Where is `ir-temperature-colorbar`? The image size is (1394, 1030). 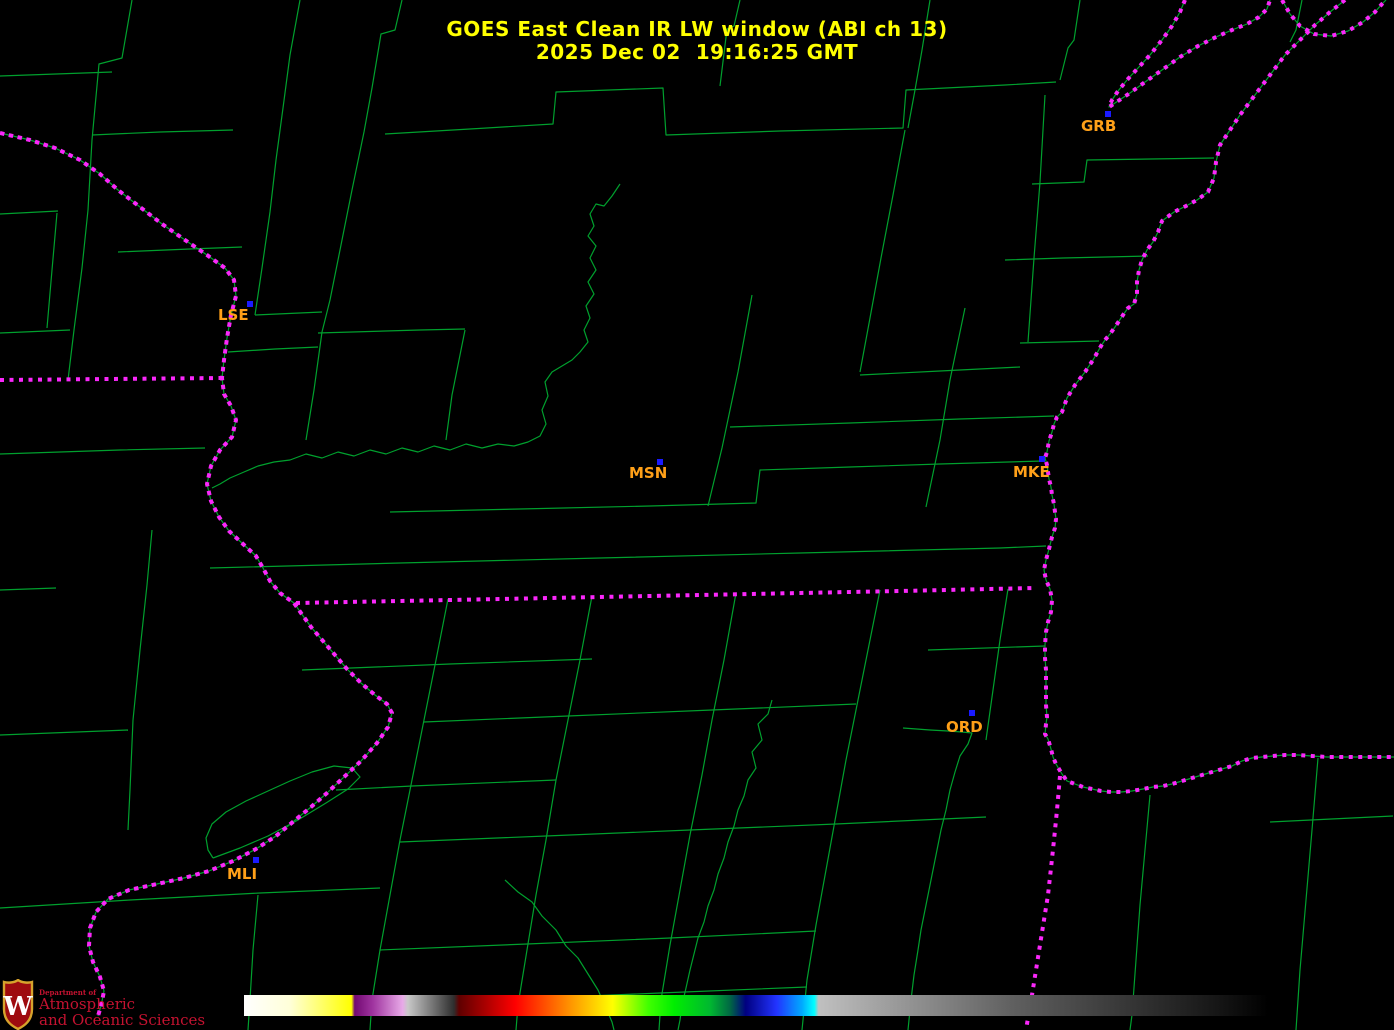
ir-temperature-colorbar is located at coordinates (756, 1005).